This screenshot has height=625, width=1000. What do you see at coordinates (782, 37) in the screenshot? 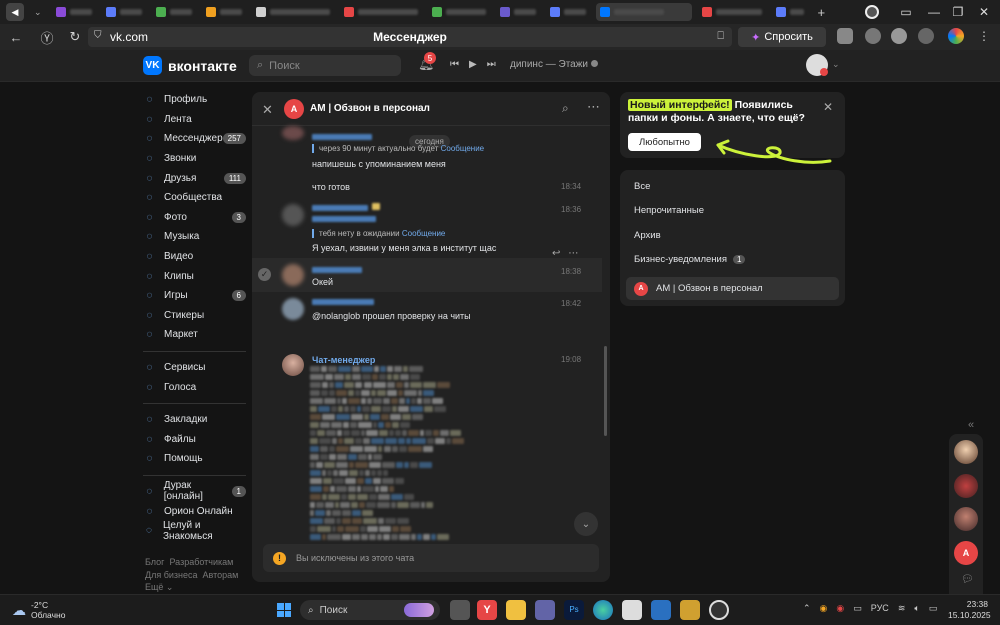
I see `ask-button: ✦ Спросить` at bounding box center [782, 37].